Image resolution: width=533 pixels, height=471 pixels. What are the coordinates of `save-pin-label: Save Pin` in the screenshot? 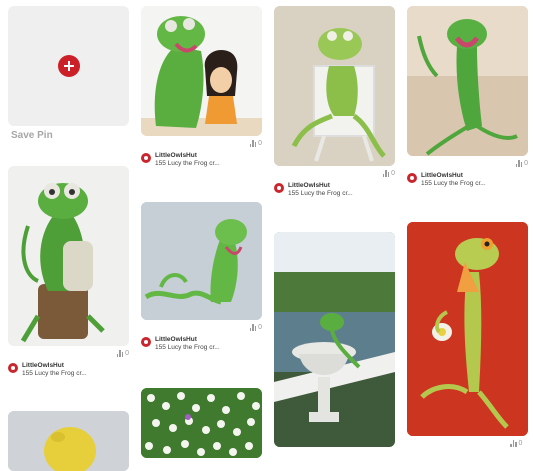 It's located at (32, 135).